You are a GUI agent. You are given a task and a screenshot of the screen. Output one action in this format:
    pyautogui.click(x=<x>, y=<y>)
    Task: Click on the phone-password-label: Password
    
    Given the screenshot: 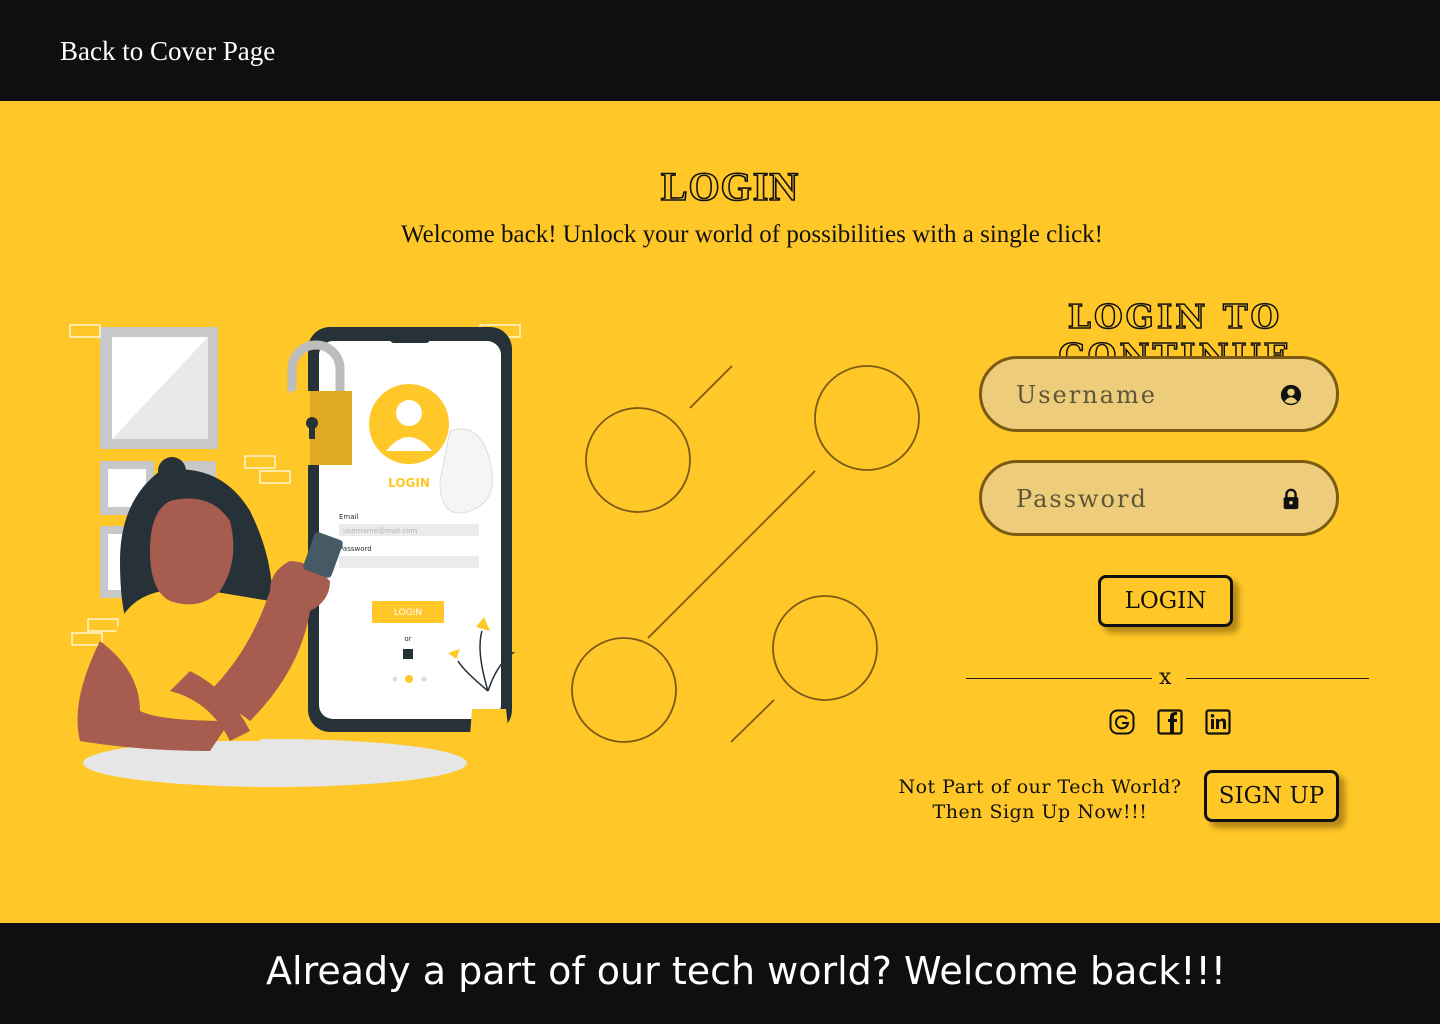 What is the action you would take?
    pyautogui.click(x=355, y=549)
    